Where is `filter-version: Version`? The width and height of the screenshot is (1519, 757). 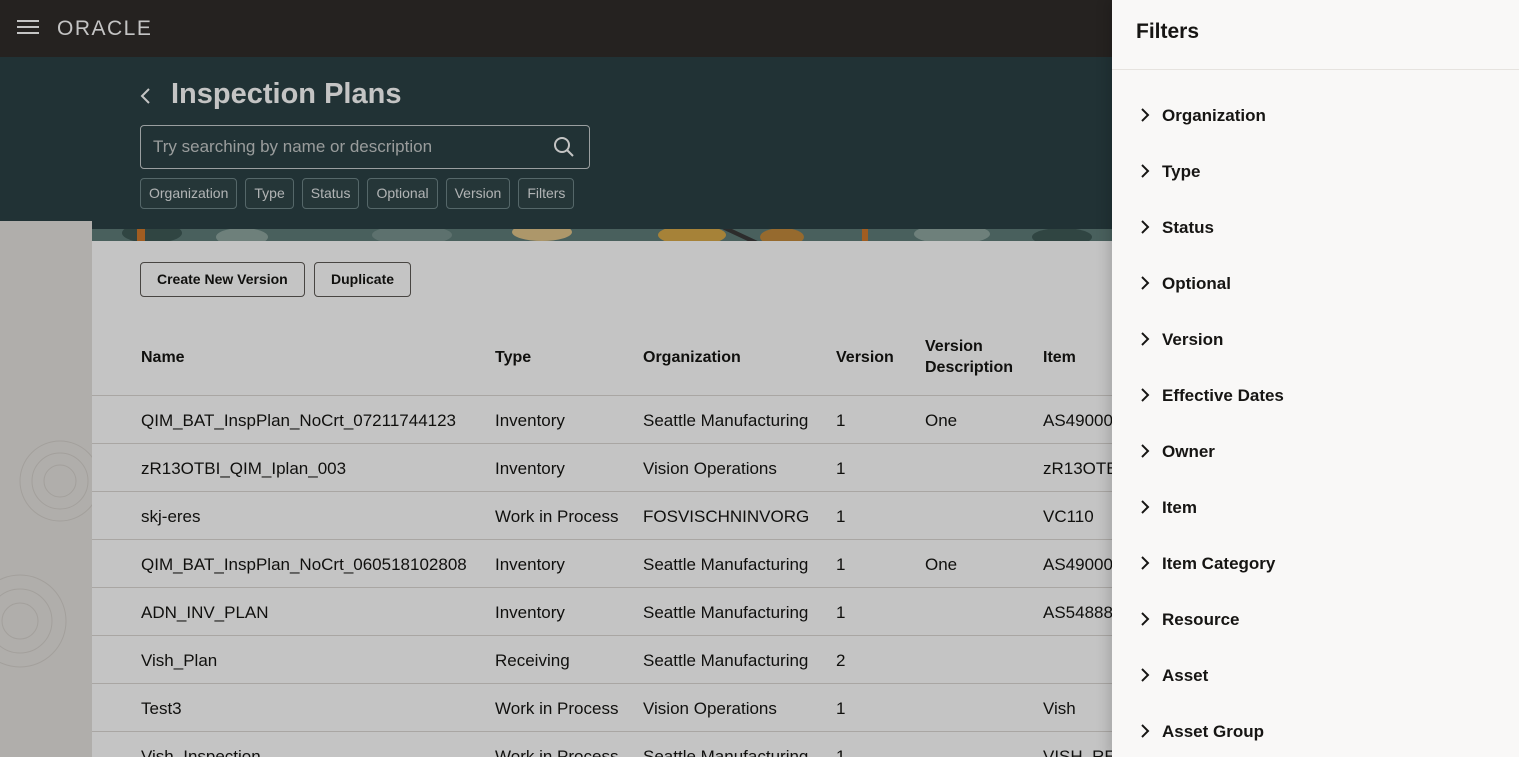
filter-version: Version is located at coordinates (1315, 352).